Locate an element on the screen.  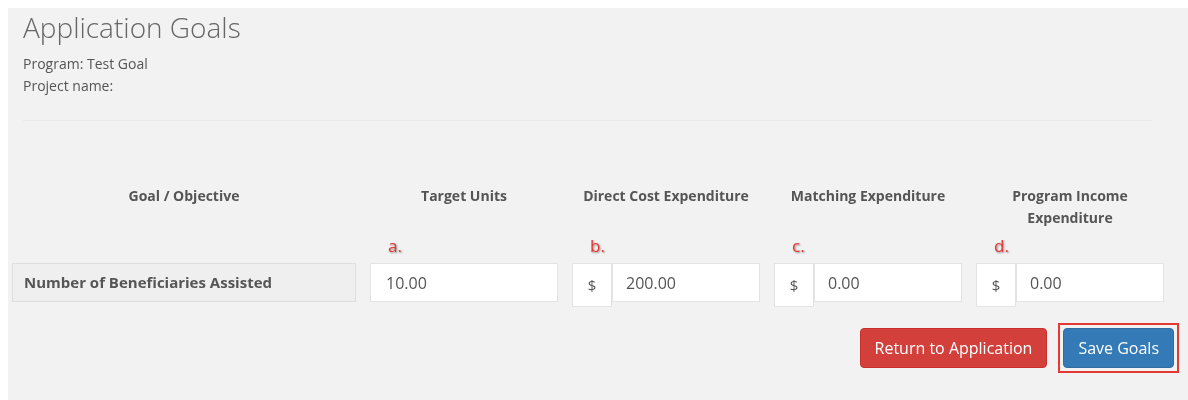
action-button: Return to Application is located at coordinates (953, 348).